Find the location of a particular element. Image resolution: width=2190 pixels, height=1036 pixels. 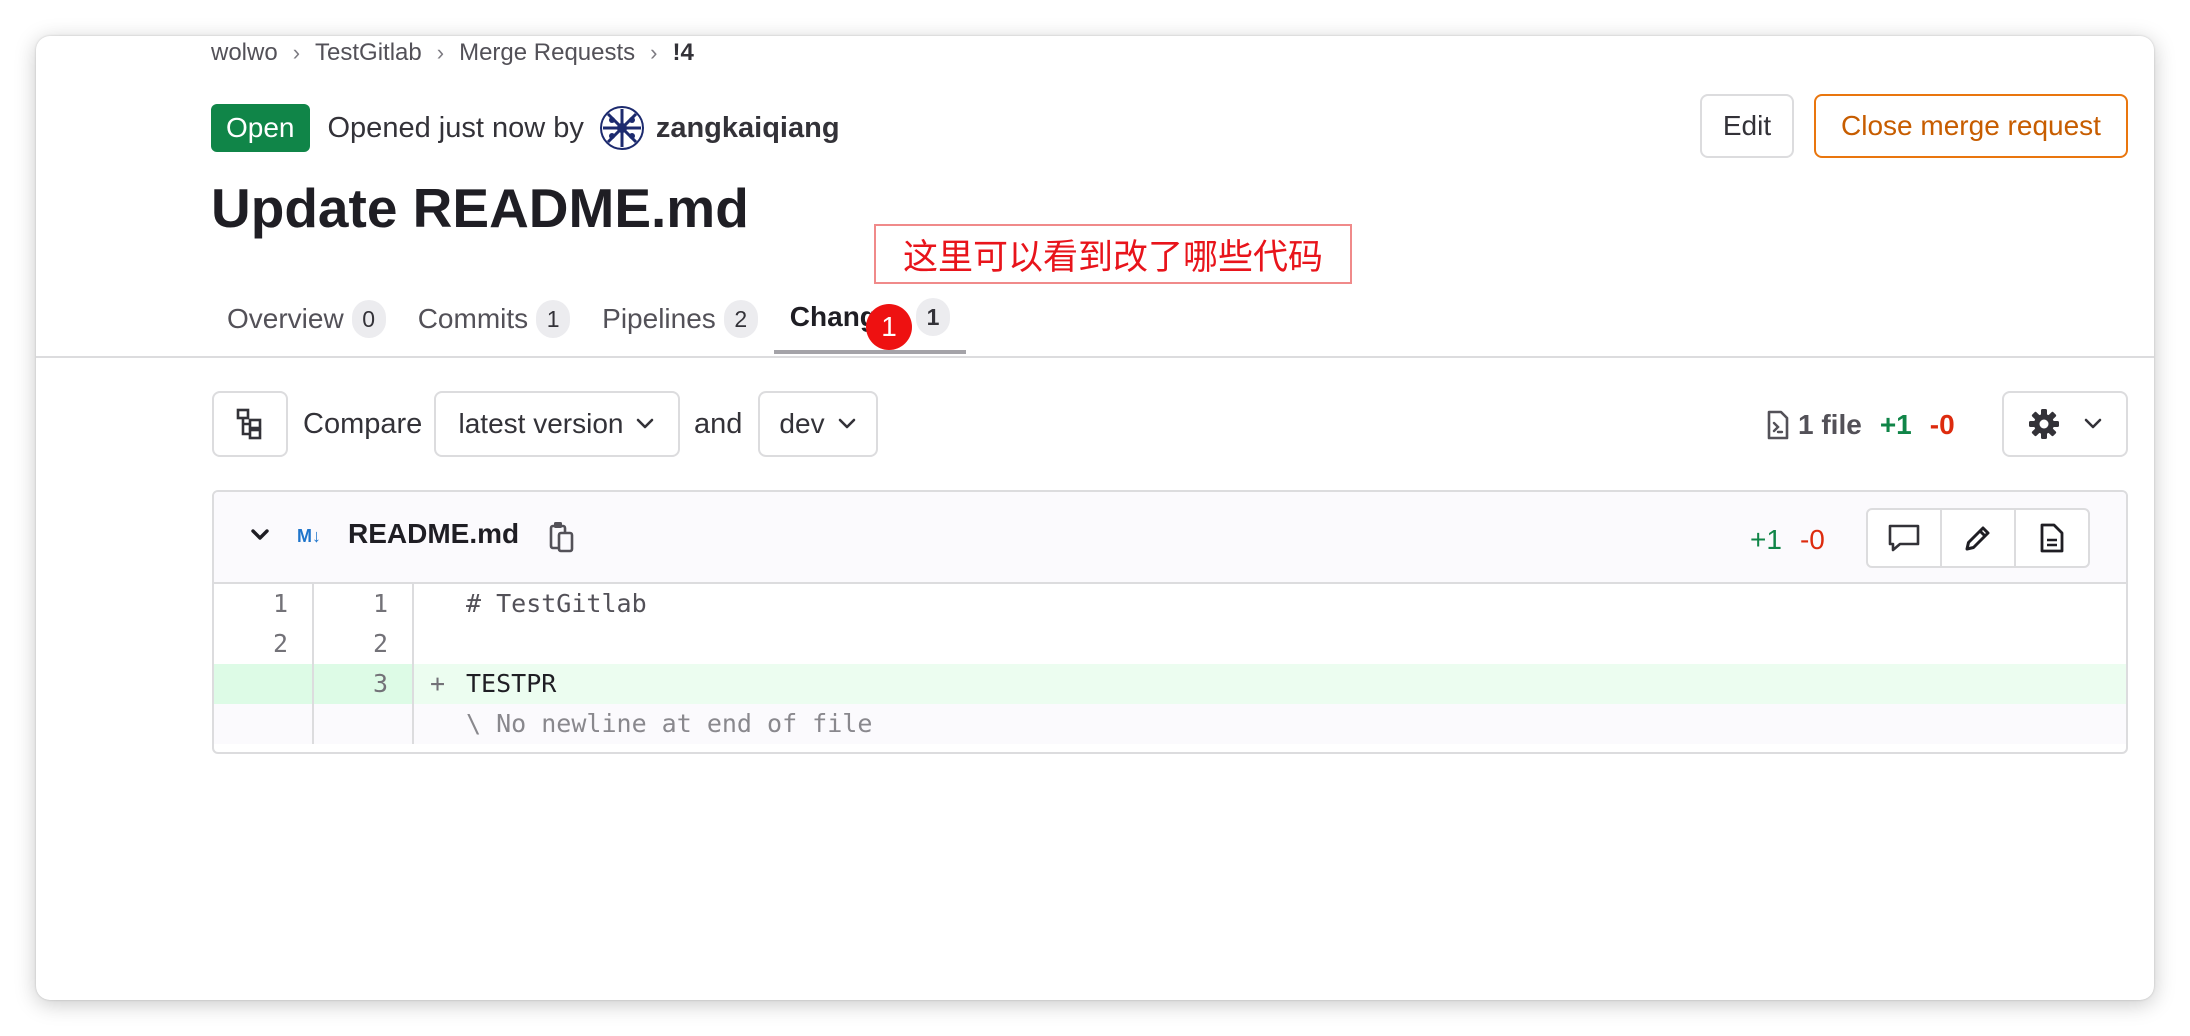

file-tree-toggle-button is located at coordinates (250, 424).